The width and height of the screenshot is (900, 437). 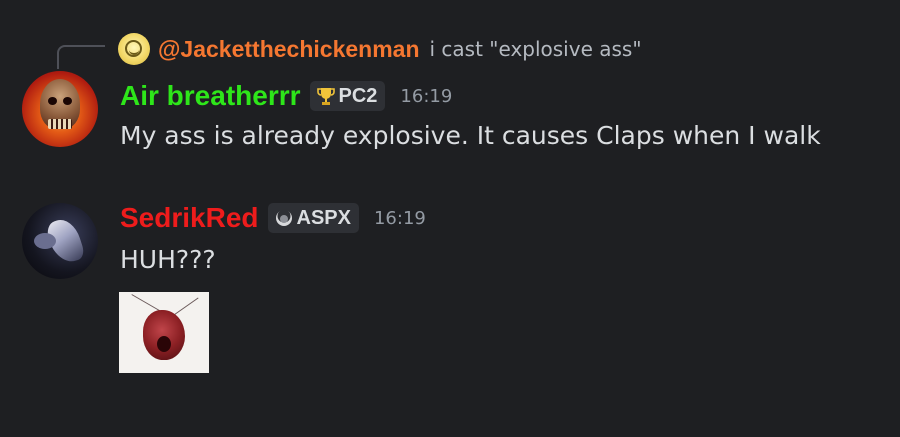 What do you see at coordinates (60, 109) in the screenshot?
I see `avatar-air-breatherrr` at bounding box center [60, 109].